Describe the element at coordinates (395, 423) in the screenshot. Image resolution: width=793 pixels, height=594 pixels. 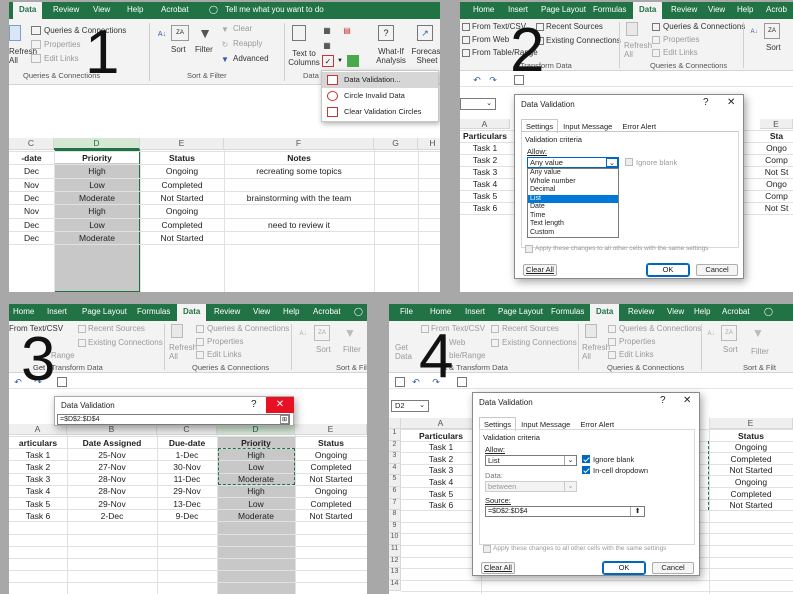
I see `select-all-corner` at that location.